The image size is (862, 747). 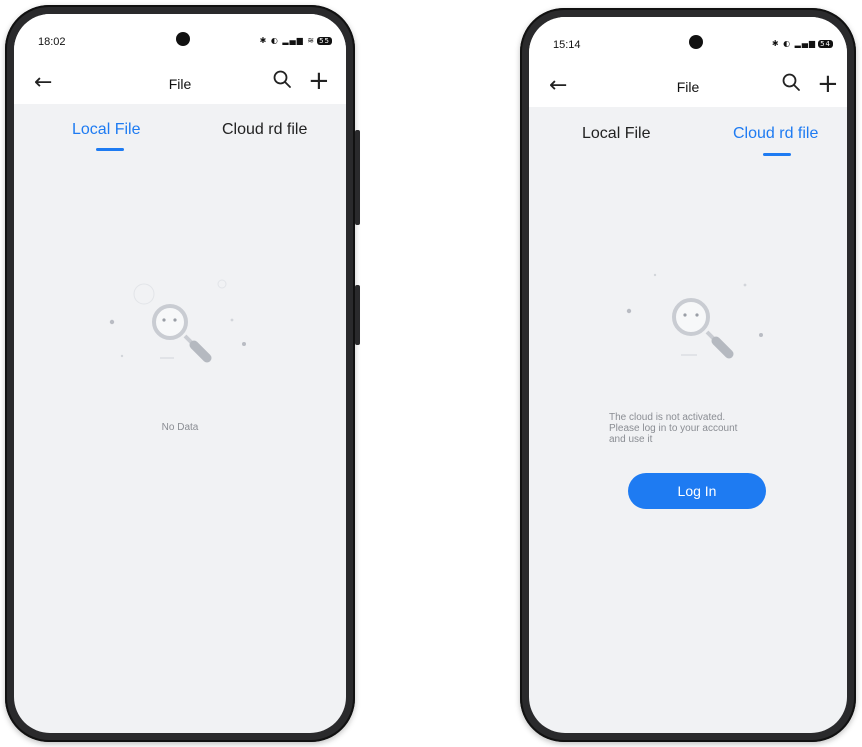 What do you see at coordinates (667, 417) in the screenshot?
I see `message-line: The cloud is not activated.` at bounding box center [667, 417].